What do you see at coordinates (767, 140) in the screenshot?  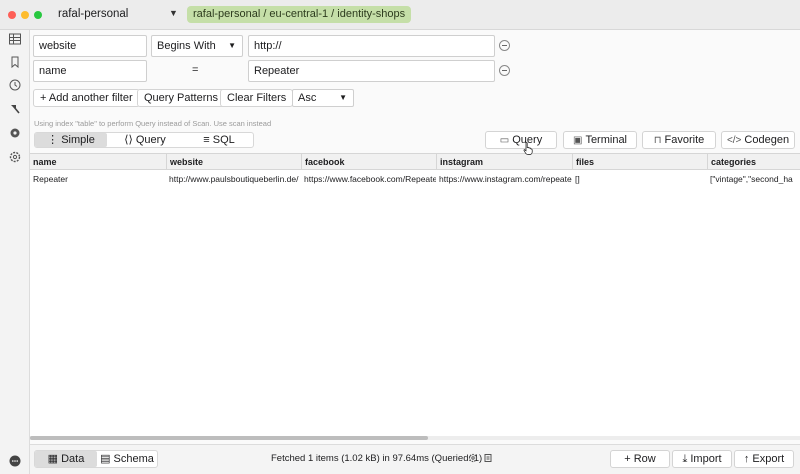 I see `codegen-button-label: Codegen` at bounding box center [767, 140].